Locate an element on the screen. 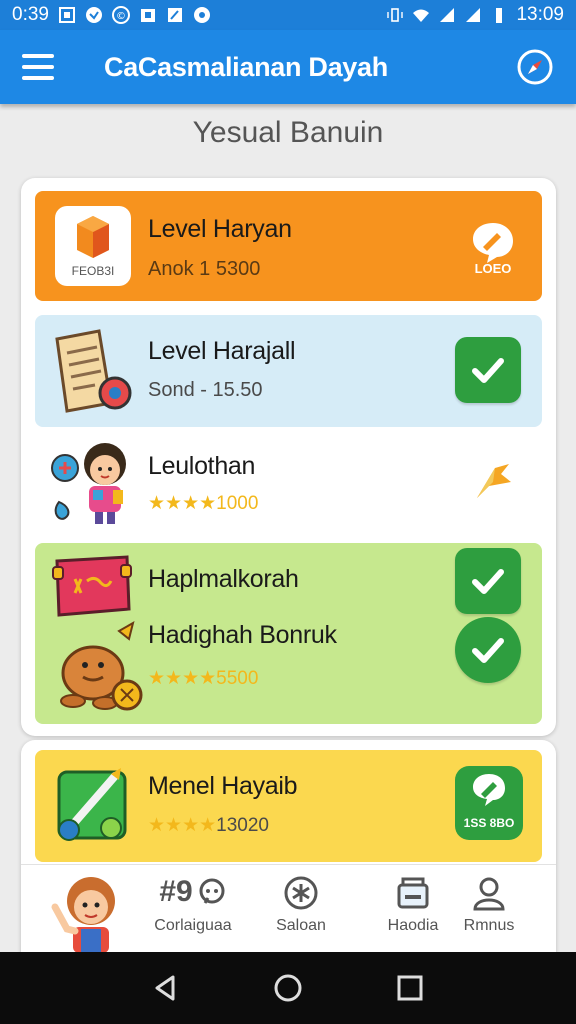 Image resolution: width=576 pixels, height=1024 pixels. badge-text: 1SS 8BO is located at coordinates (489, 823).